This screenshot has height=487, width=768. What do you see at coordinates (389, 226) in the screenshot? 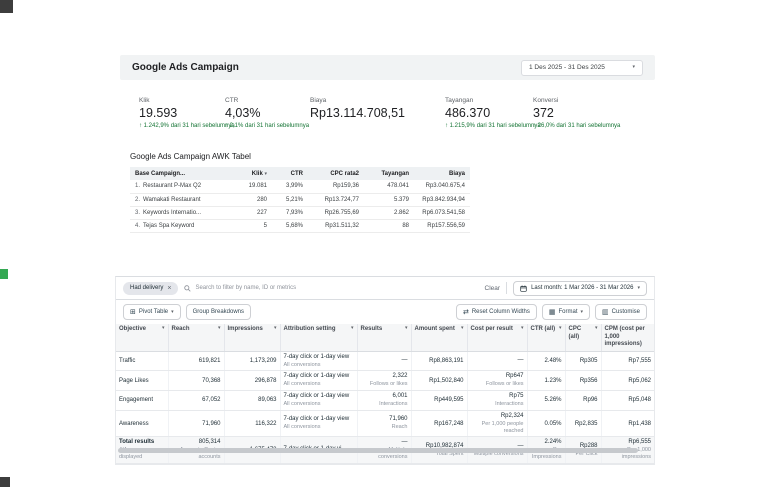
I see `cell-tayangan: 88` at bounding box center [389, 226].